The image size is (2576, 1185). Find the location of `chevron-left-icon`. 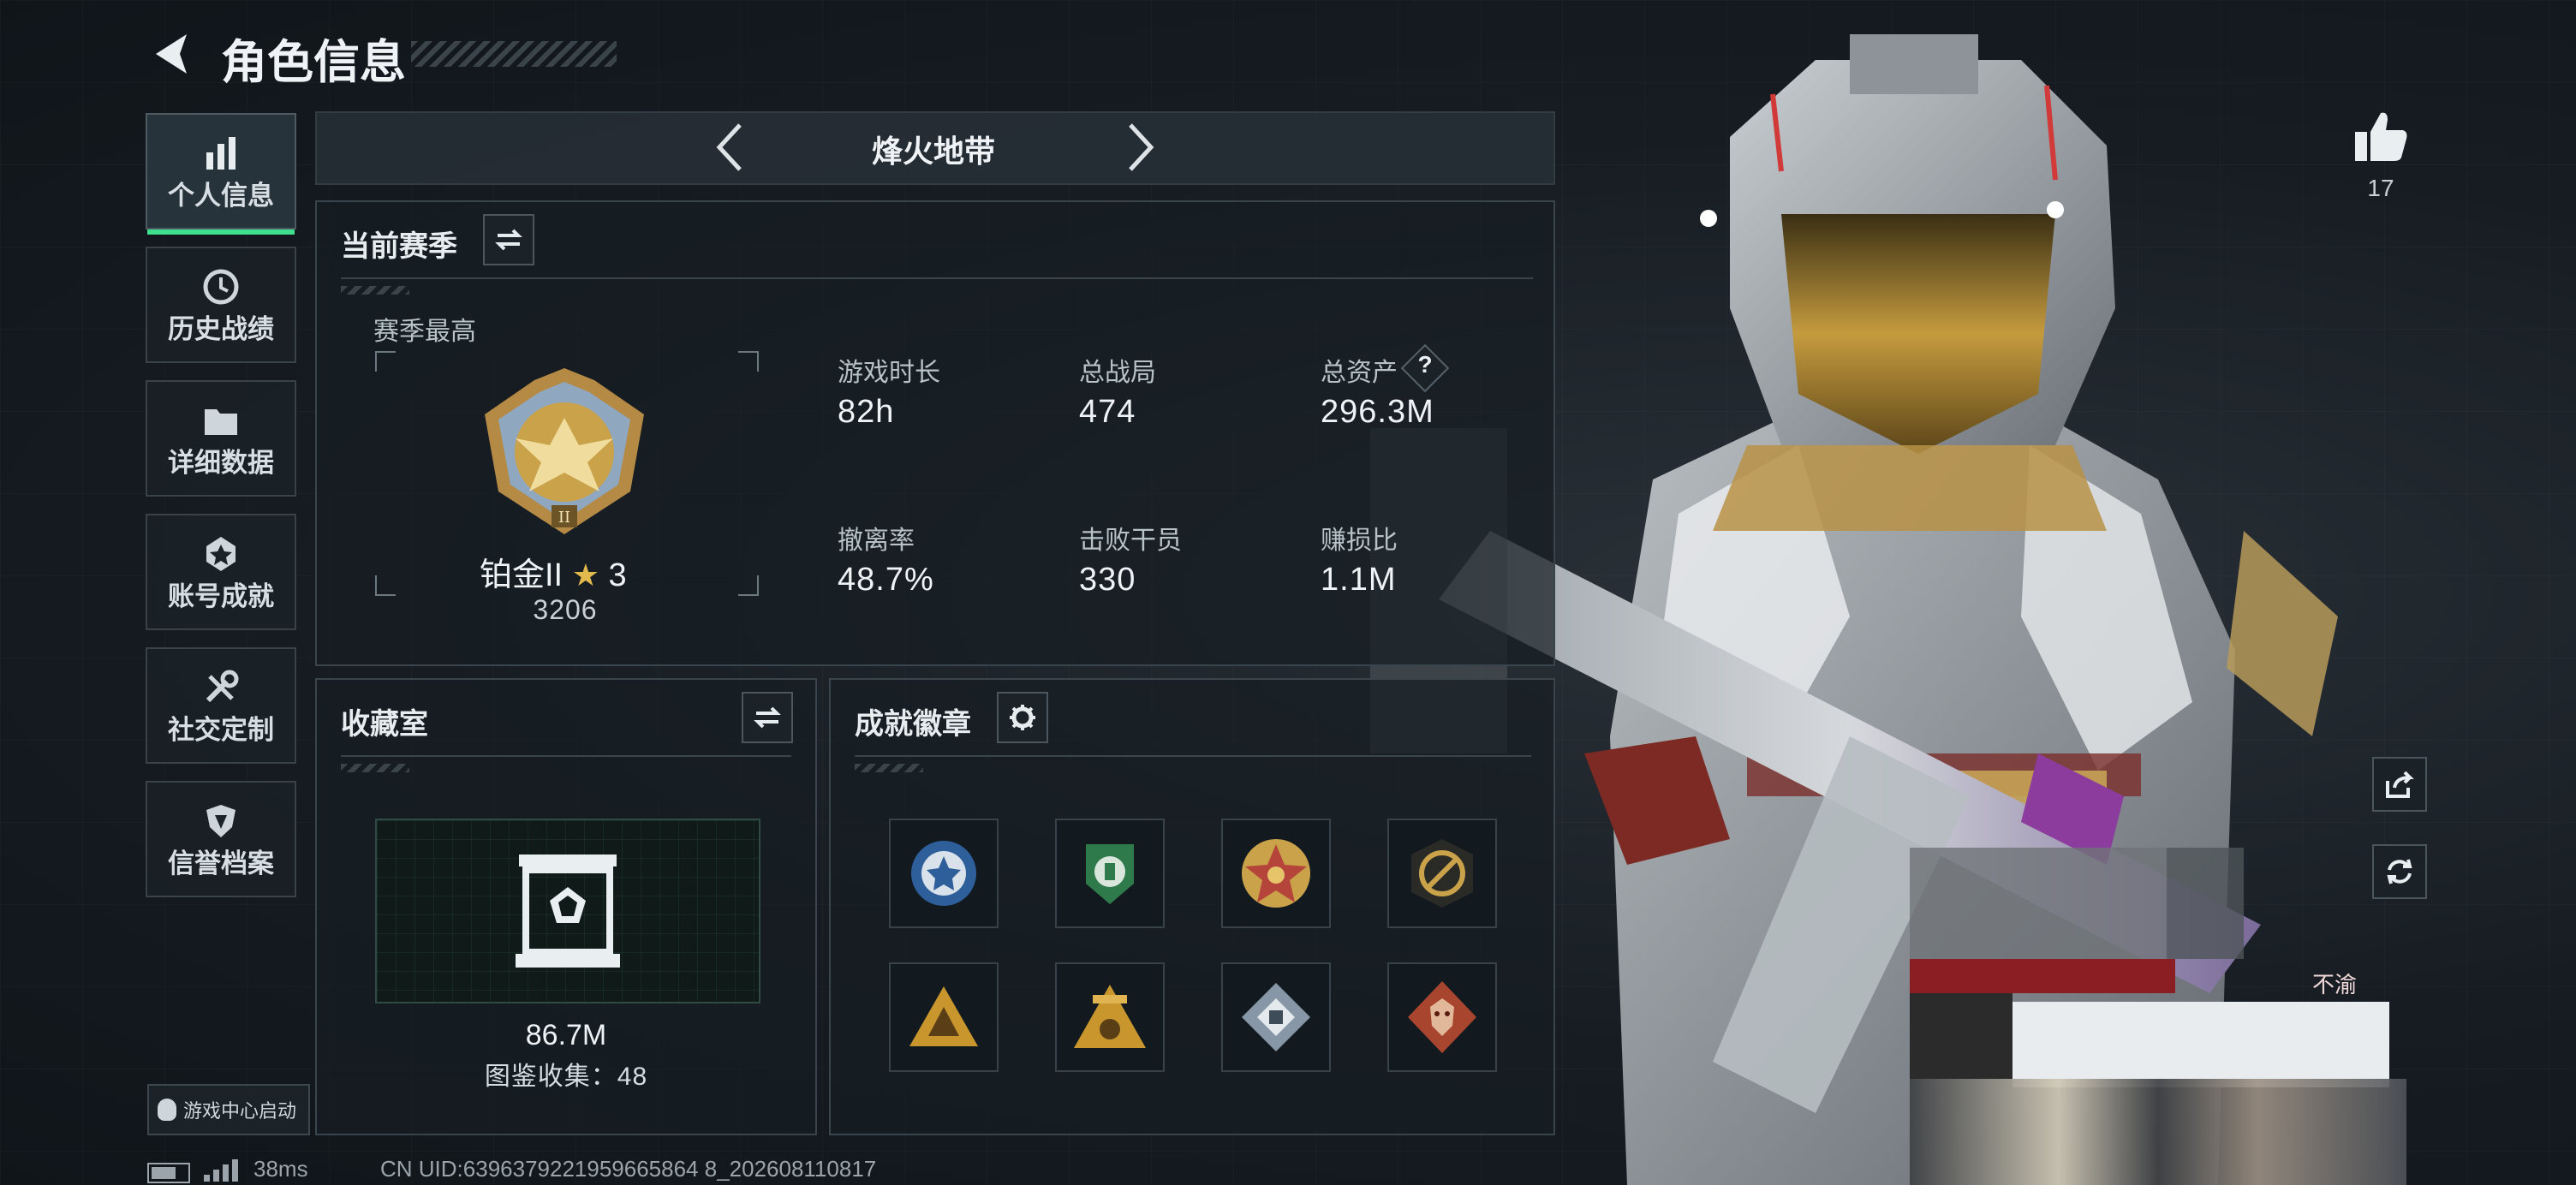

chevron-left-icon is located at coordinates (729, 147).